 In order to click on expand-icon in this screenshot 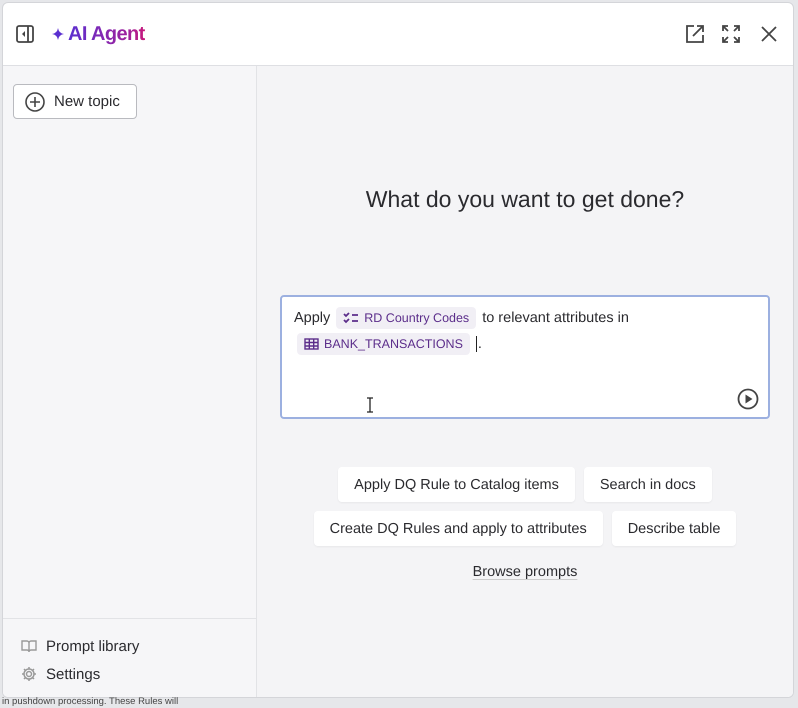, I will do `click(731, 34)`.